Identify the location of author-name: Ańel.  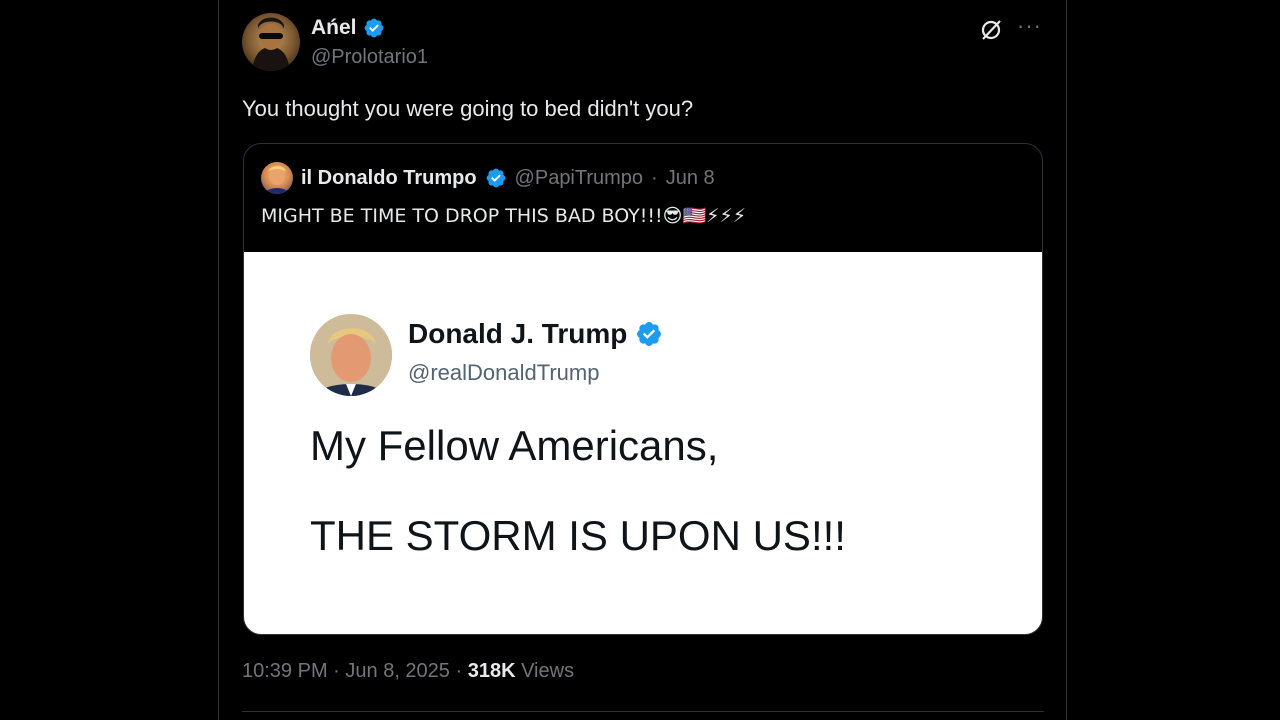
(348, 28).